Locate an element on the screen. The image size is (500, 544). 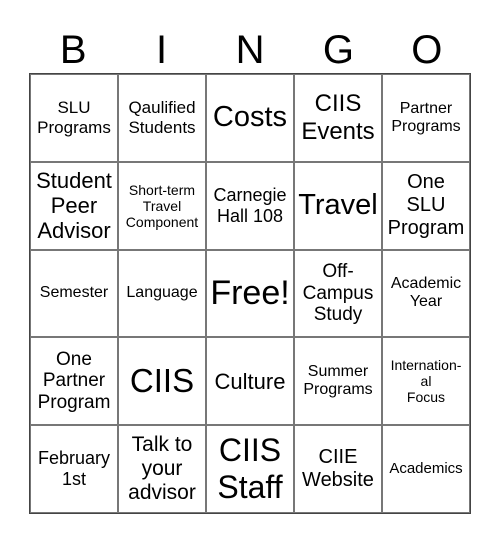
header-letter-n: N is located at coordinates (250, 50).